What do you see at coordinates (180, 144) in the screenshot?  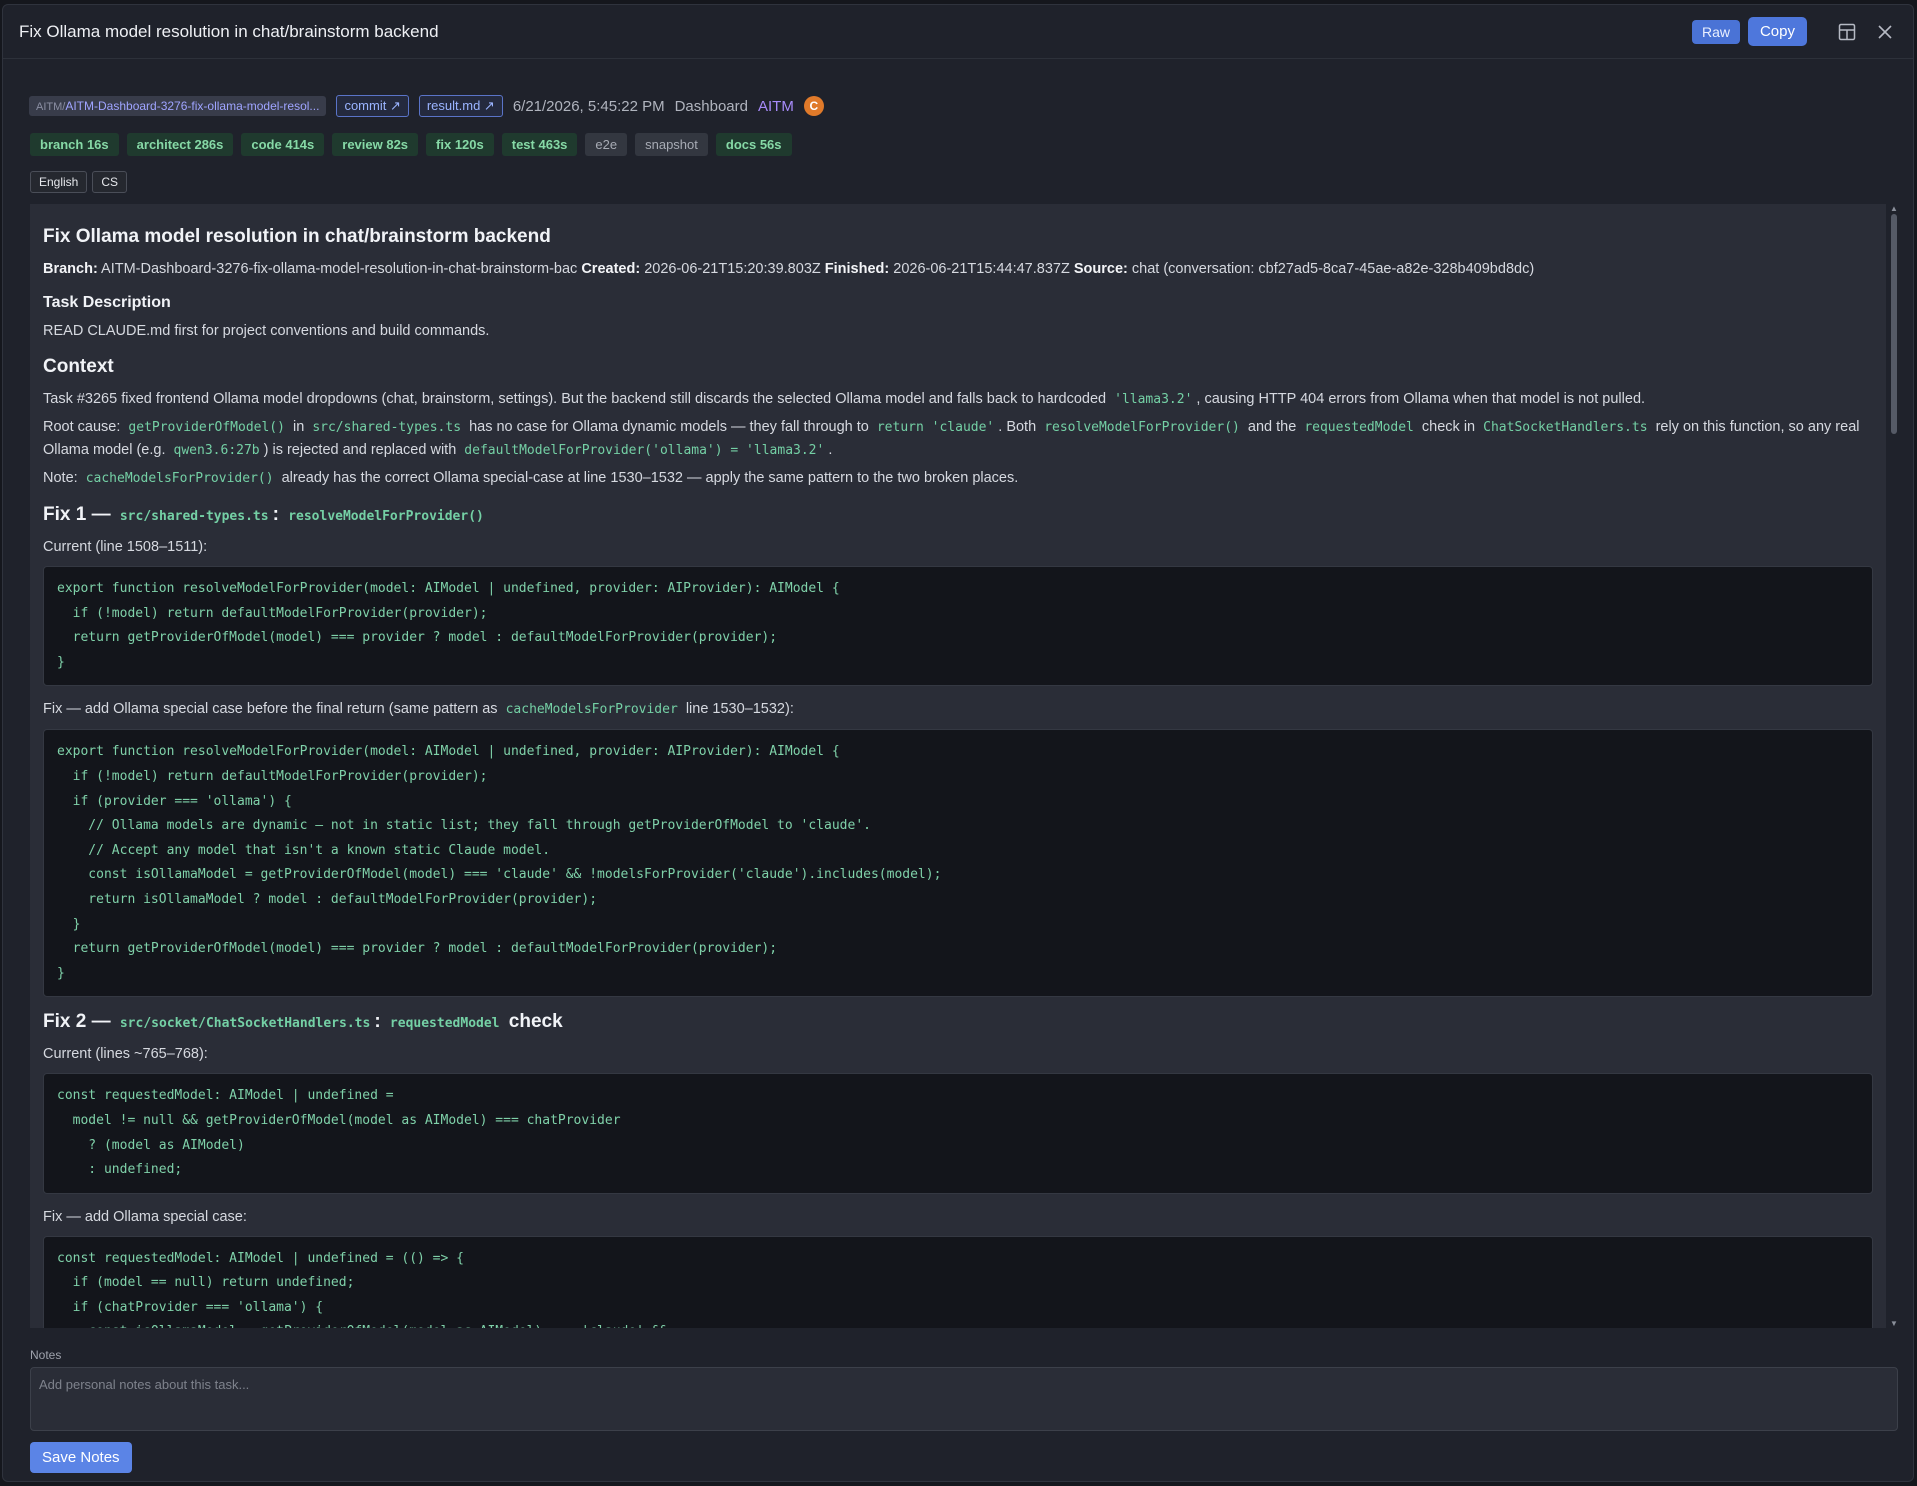 I see `stage-badge: architect 286s` at bounding box center [180, 144].